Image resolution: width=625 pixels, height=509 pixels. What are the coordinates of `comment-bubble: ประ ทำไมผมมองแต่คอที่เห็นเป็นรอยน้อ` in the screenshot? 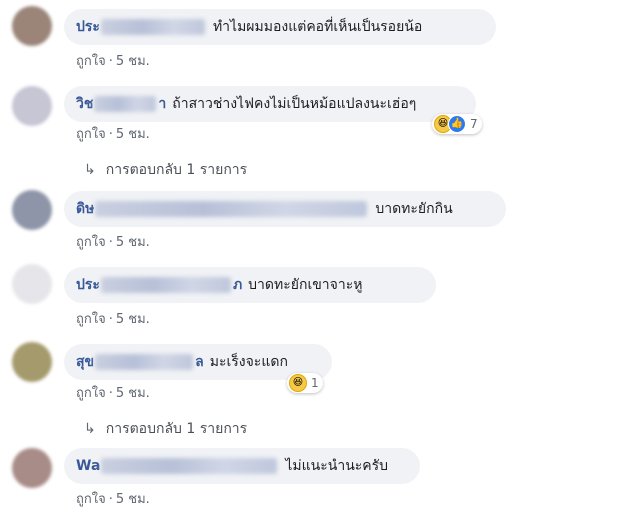 It's located at (280, 27).